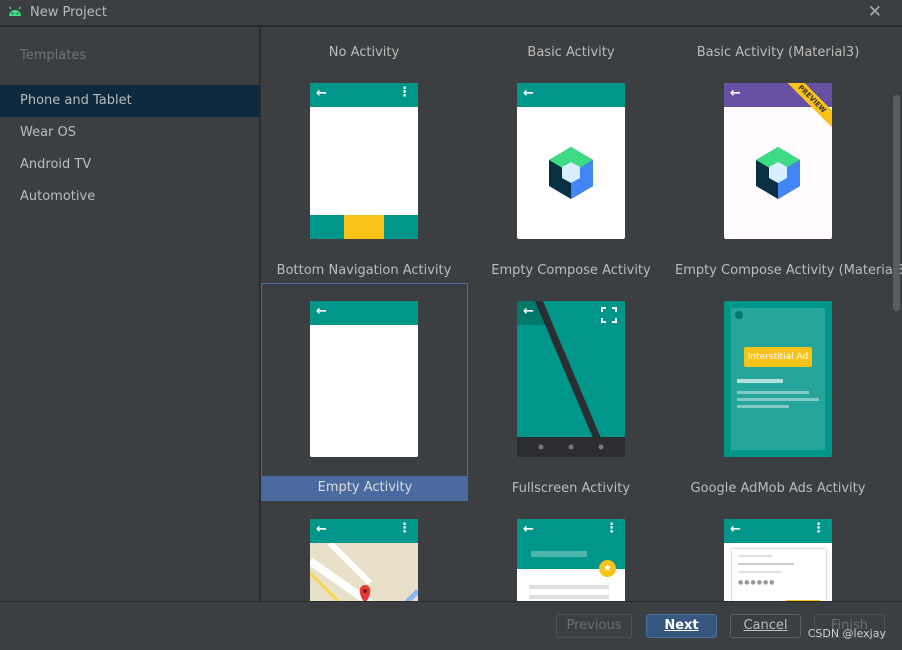 The image size is (902, 650). What do you see at coordinates (778, 560) in the screenshot?
I see `preview-login: ← ⋮ ●●●●●●` at bounding box center [778, 560].